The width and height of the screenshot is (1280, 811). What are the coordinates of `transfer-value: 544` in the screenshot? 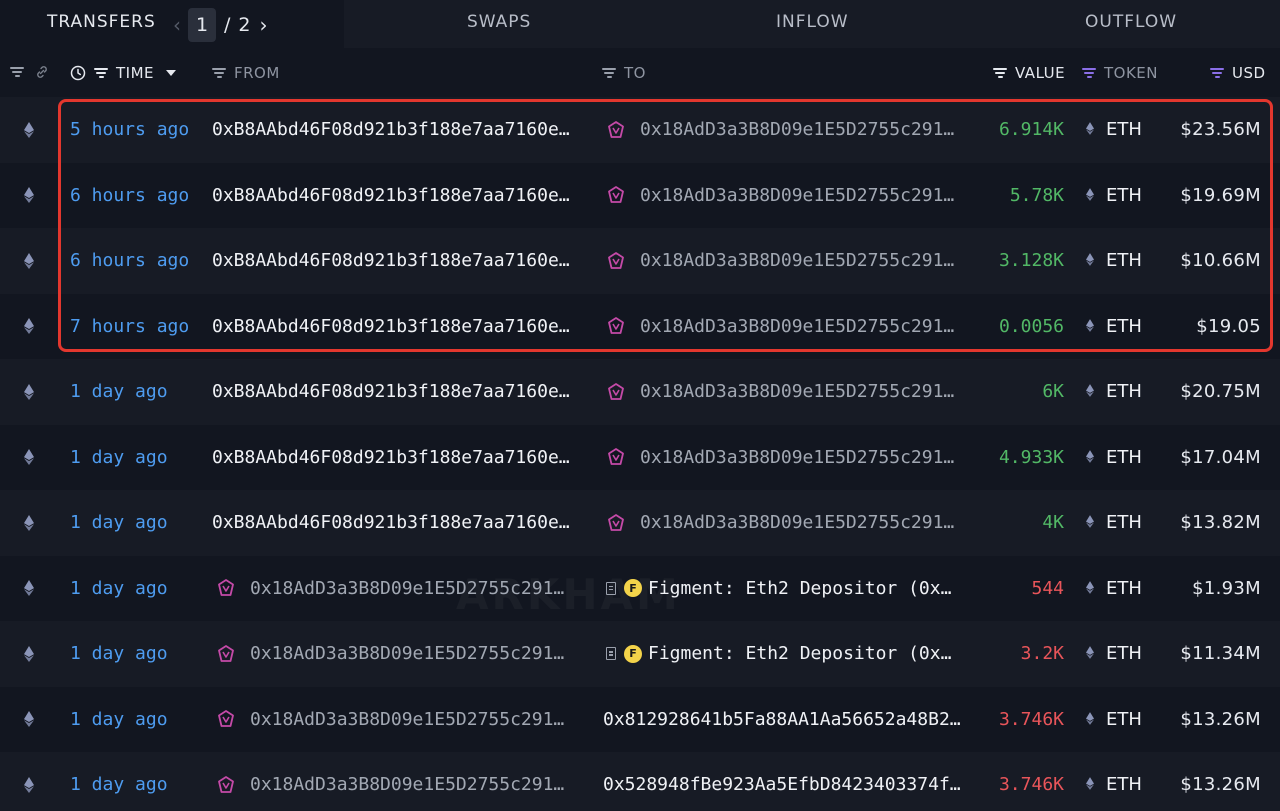 It's located at (1047, 588).